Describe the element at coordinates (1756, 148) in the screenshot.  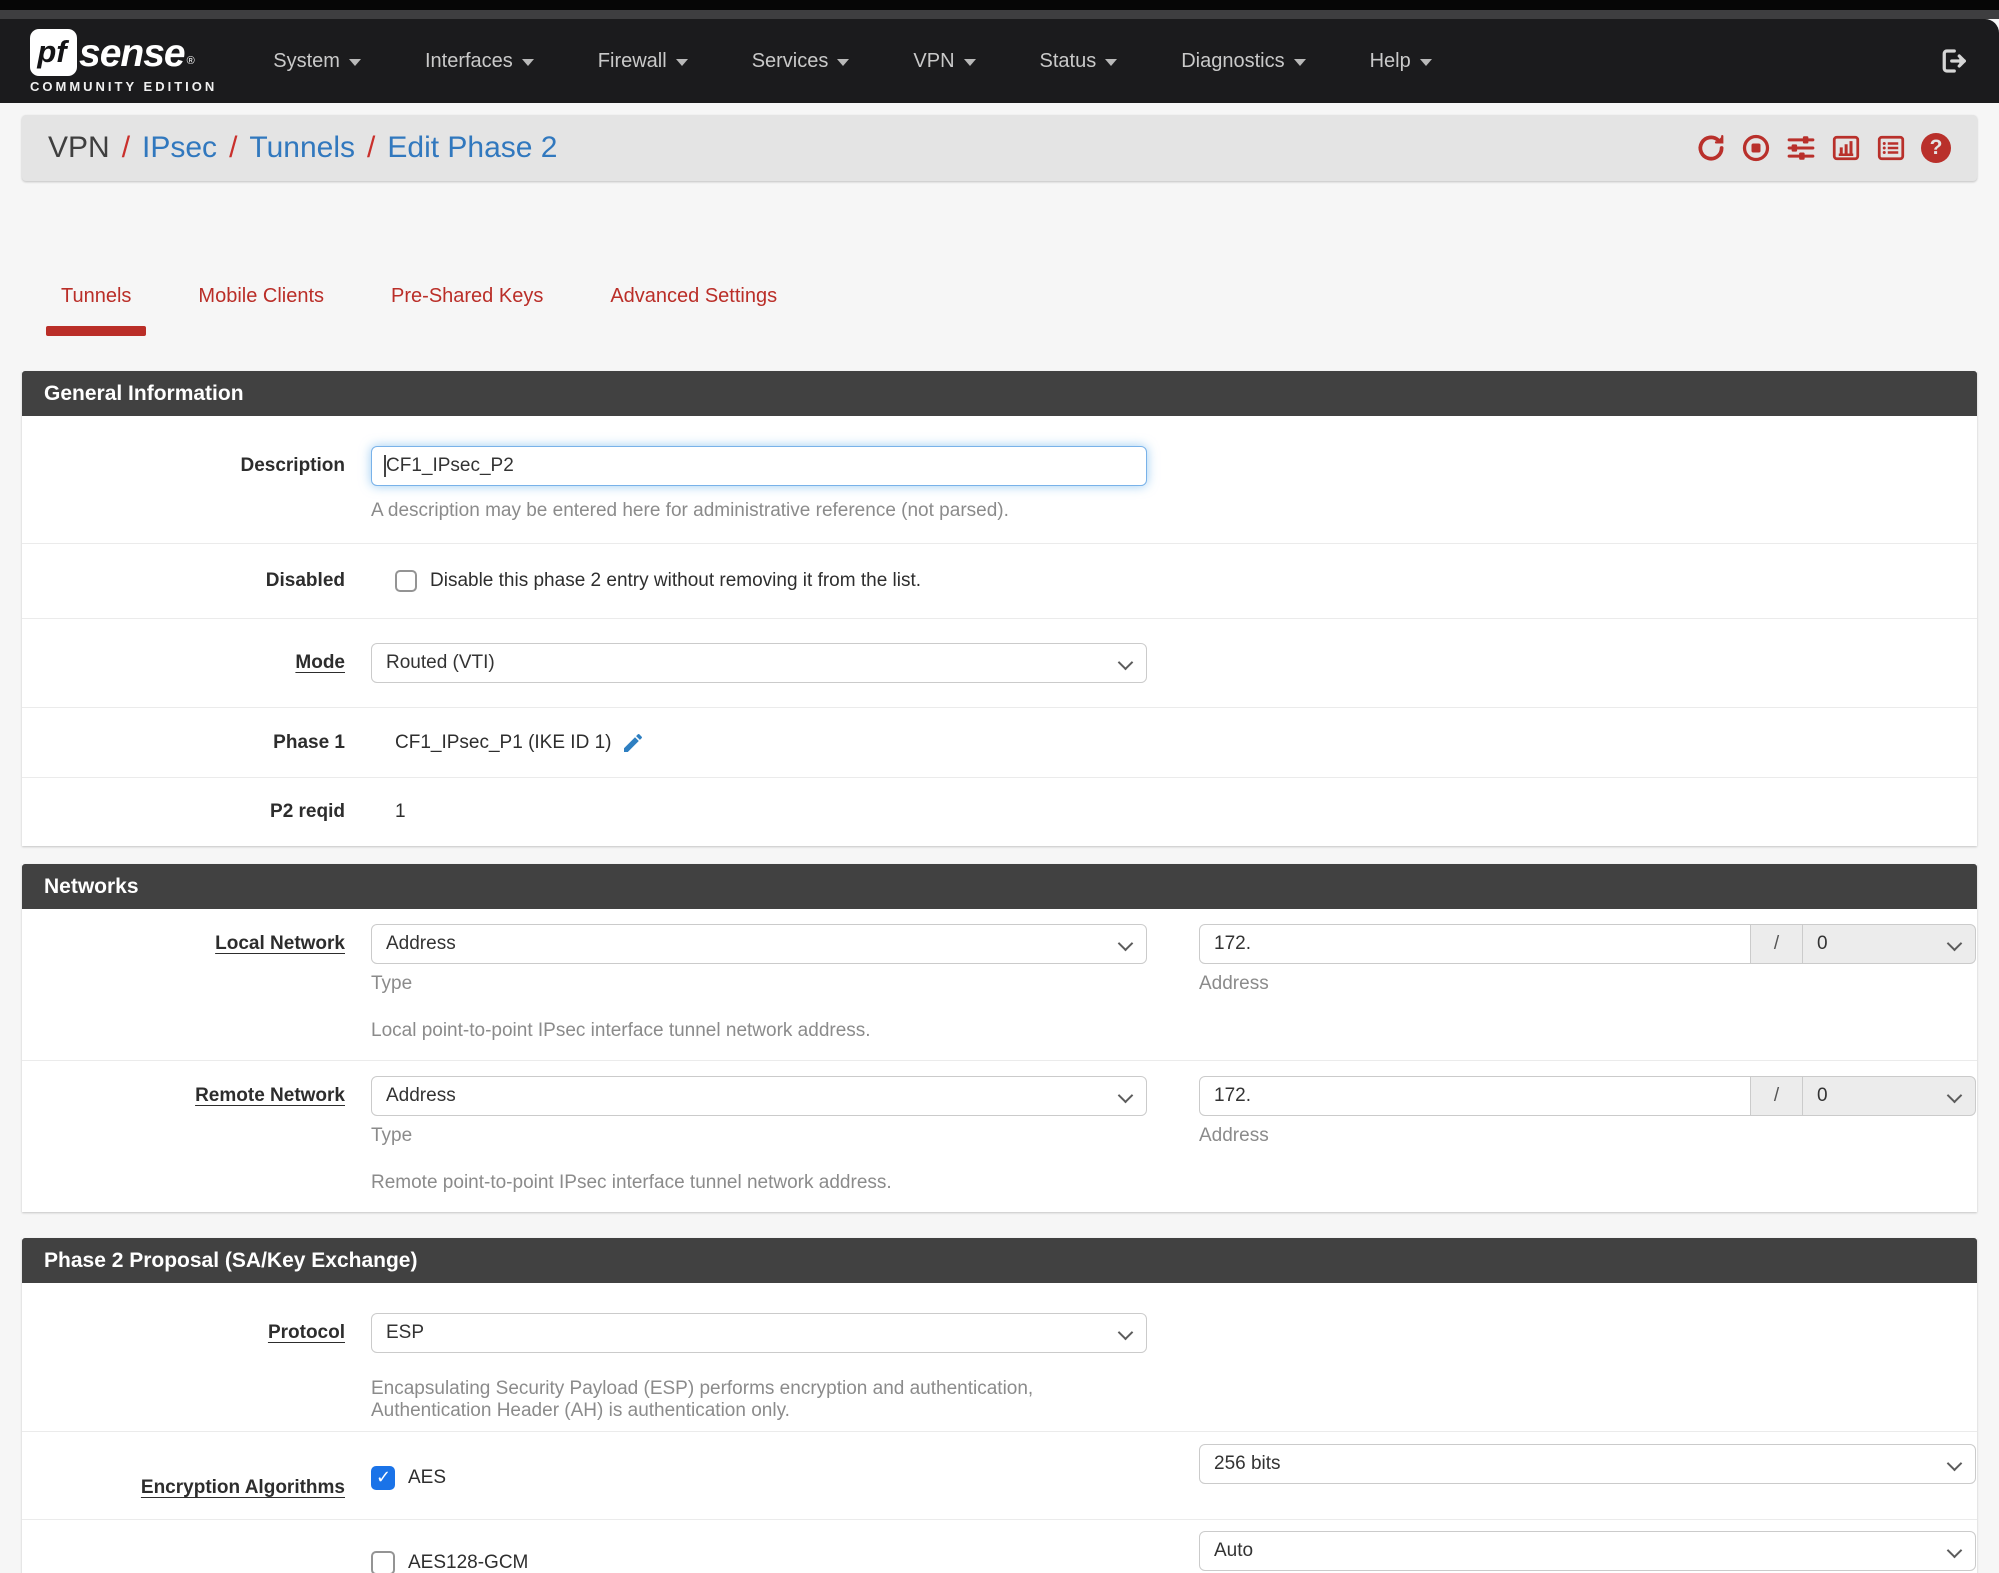
I see `stop-icon` at that location.